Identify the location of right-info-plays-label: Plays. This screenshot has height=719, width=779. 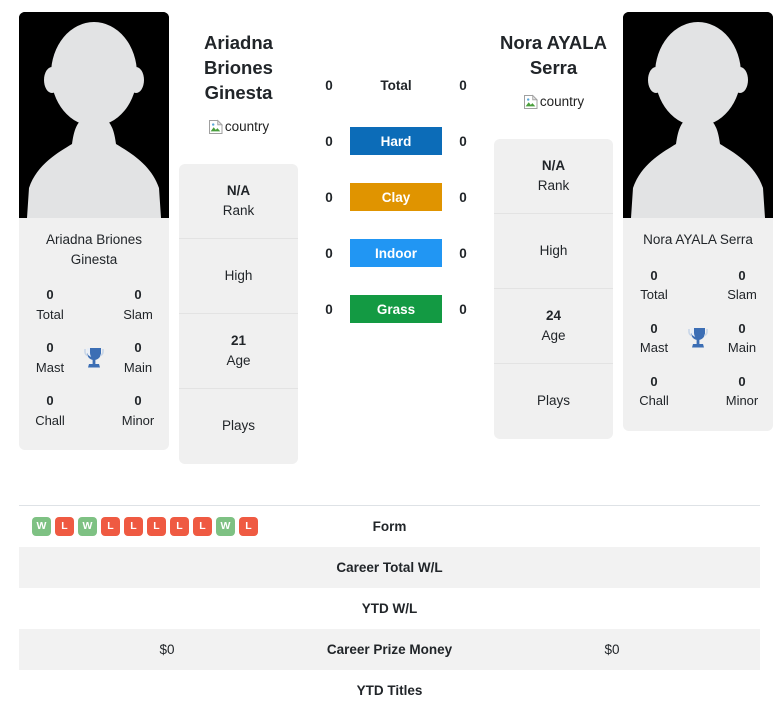
(553, 401).